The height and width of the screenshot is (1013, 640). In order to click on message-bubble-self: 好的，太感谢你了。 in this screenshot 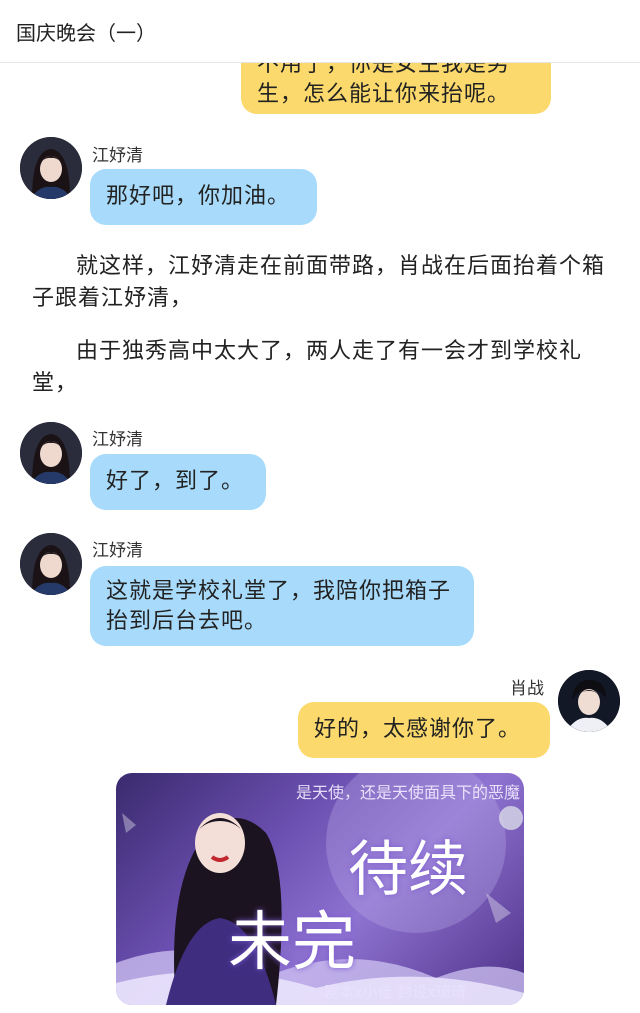, I will do `click(424, 730)`.